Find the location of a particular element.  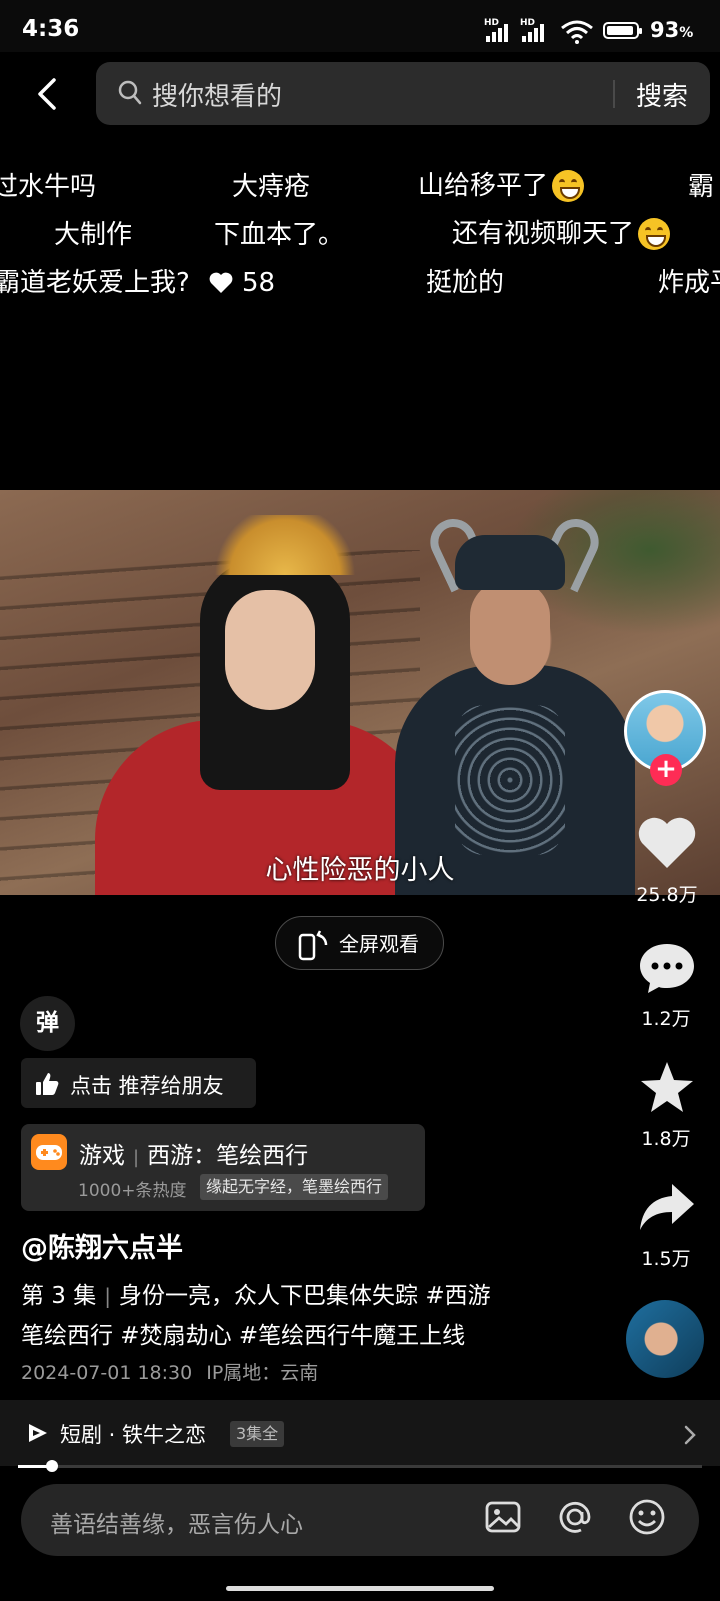

search-placeholder: 搜你想看的 is located at coordinates (217, 97).